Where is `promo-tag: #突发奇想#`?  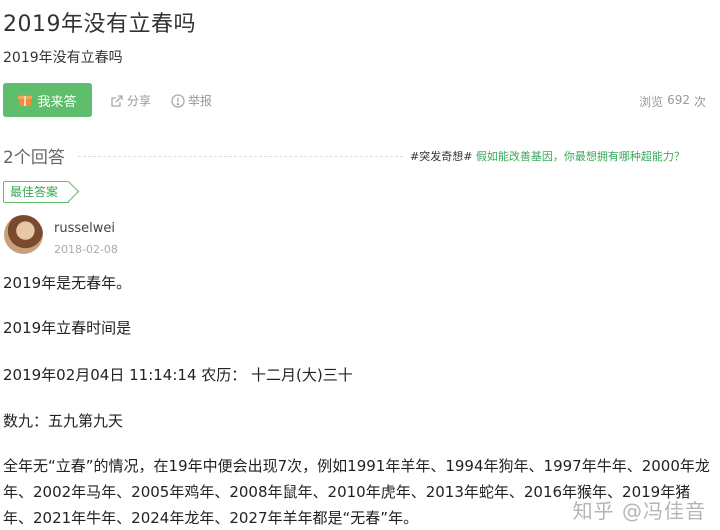 promo-tag: #突发奇想# is located at coordinates (441, 156).